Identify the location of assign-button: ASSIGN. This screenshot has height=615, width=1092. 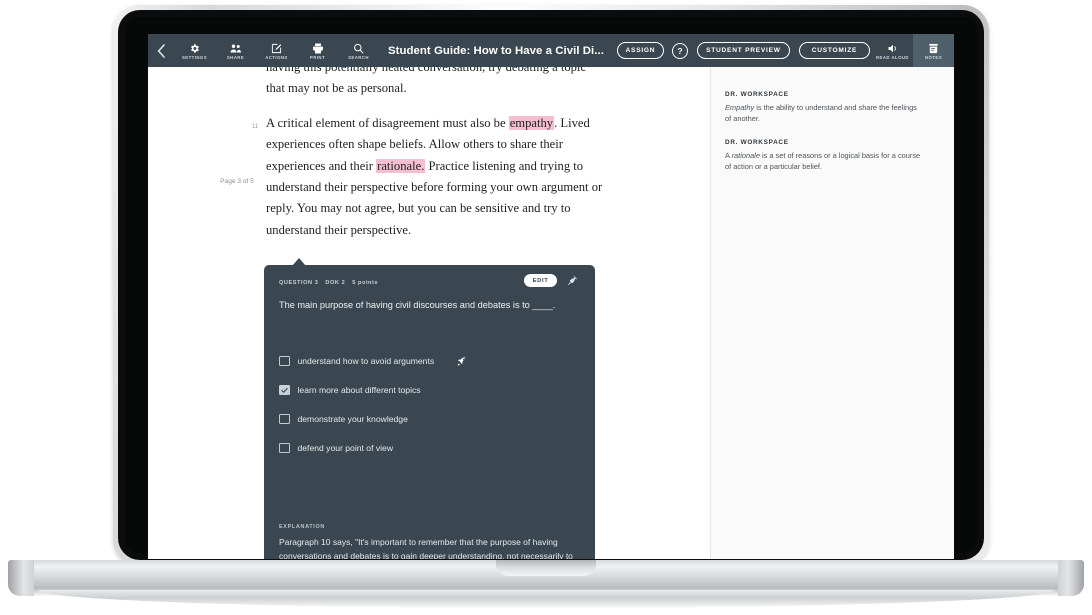
(640, 50).